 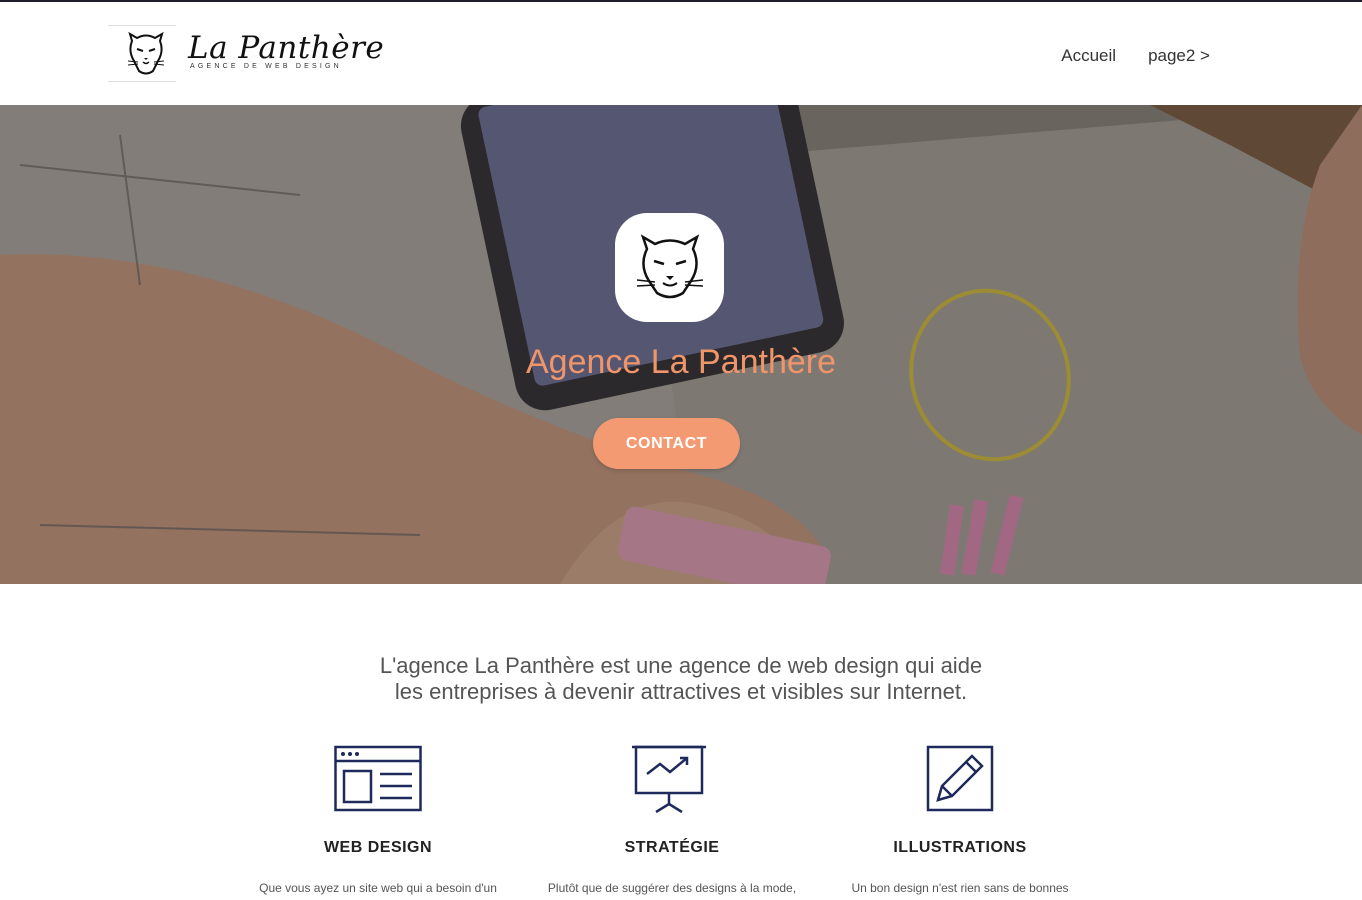 I want to click on nav-link-page2: page2 >, so click(x=1179, y=56).